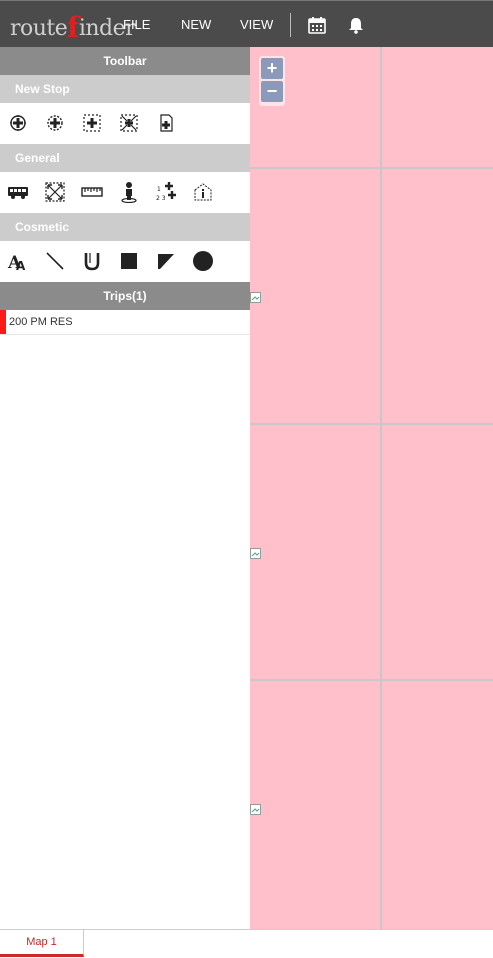 This screenshot has width=493, height=958. I want to click on general-section-header: General, so click(125, 158).